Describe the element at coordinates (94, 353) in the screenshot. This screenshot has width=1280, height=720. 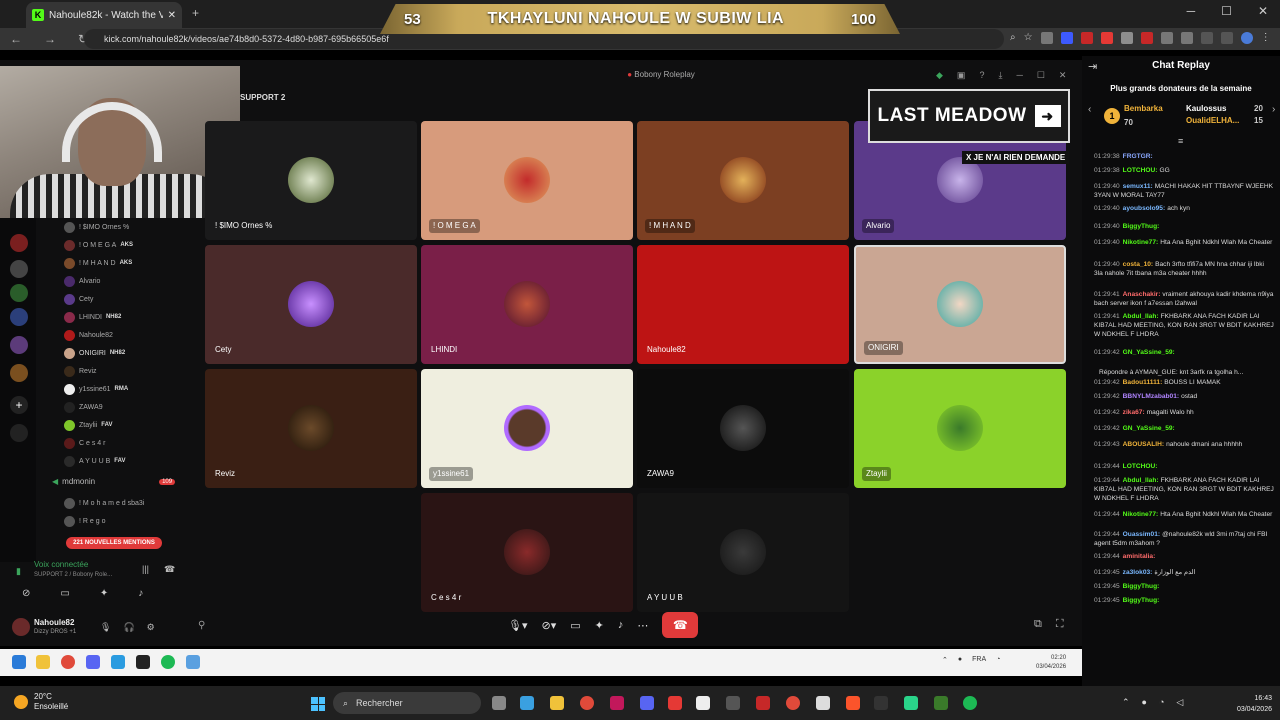
I see `member-row: ONIGIRI NH82` at that location.